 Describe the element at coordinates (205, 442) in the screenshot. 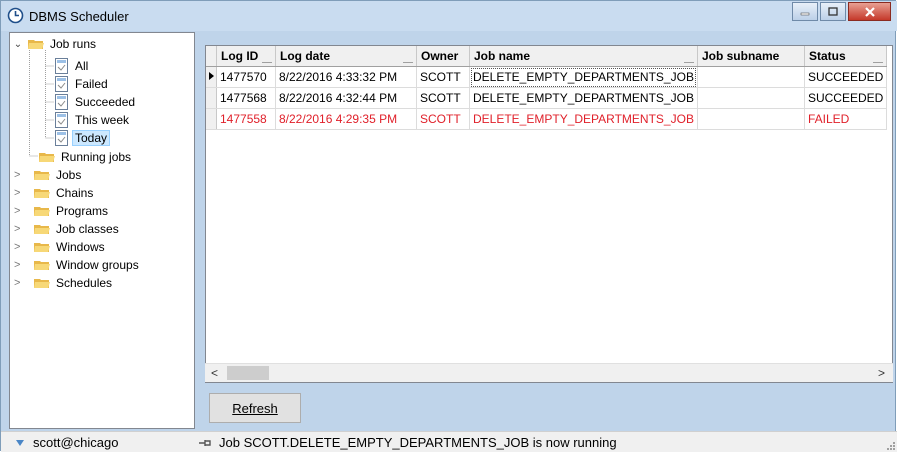

I see `pin-icon` at that location.